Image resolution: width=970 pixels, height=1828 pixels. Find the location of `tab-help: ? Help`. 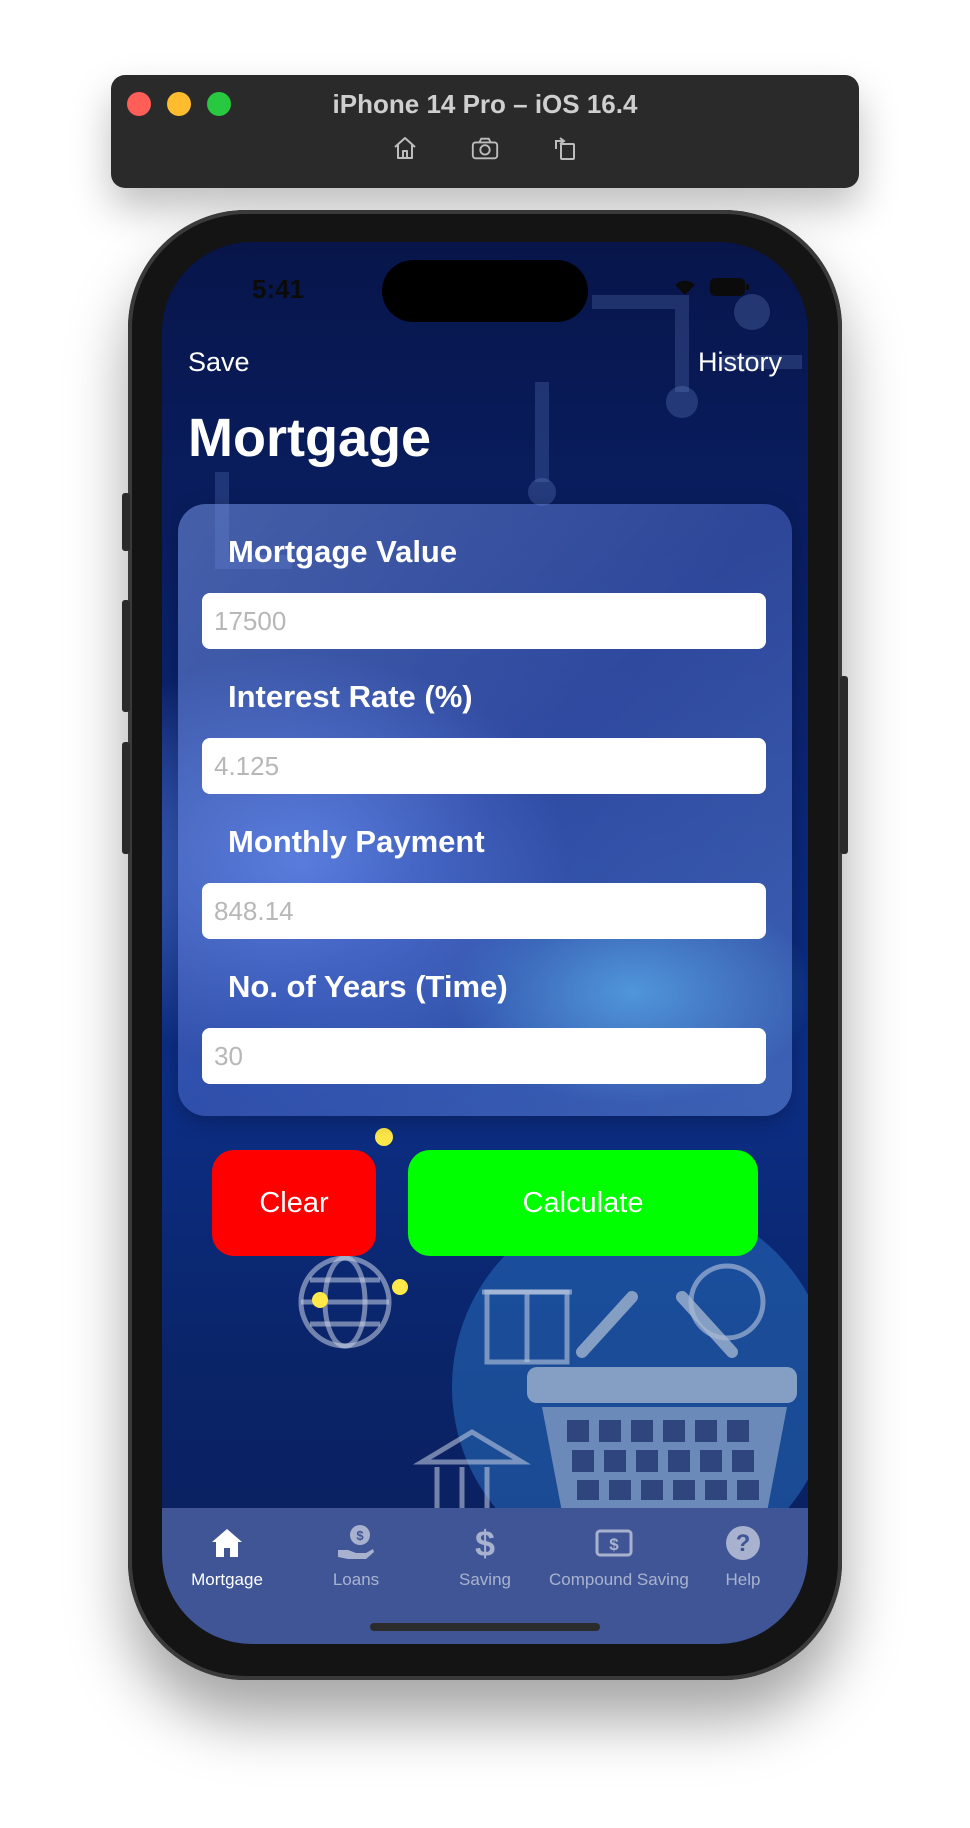

tab-help: ? Help is located at coordinates (743, 1556).